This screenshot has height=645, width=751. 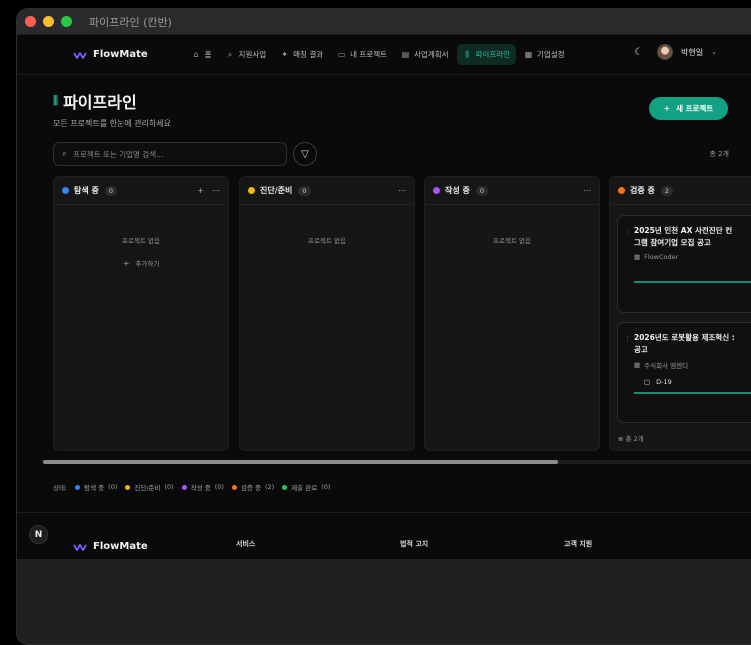 I want to click on nav-item-1: ⌕ 지원사업, so click(x=246, y=54).